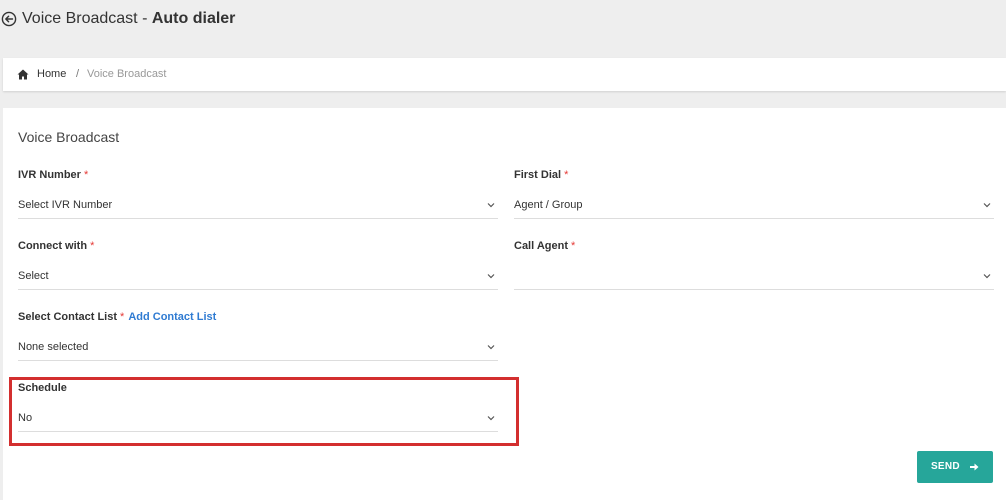  I want to click on back-arrow-icon, so click(9, 19).